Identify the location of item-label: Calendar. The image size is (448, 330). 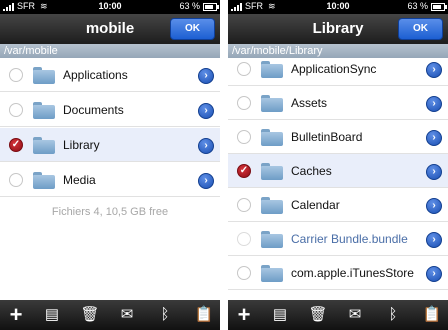
(315, 205).